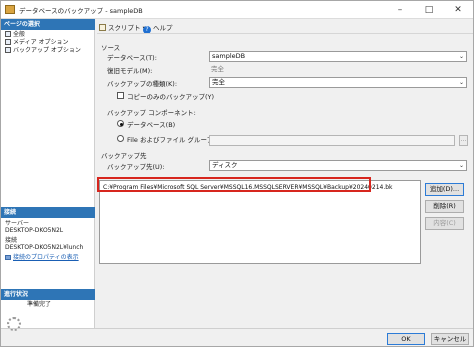  I want to click on script-label: スクリプト, so click(124, 28).